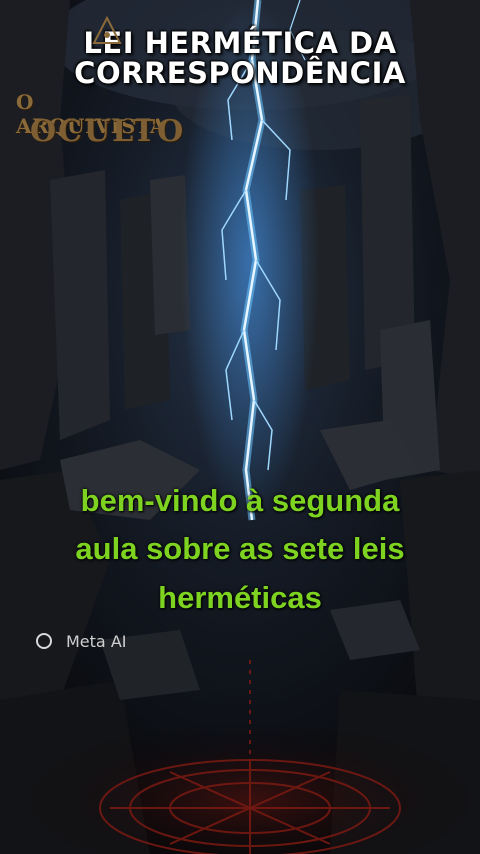 The height and width of the screenshot is (854, 480). Describe the element at coordinates (240, 500) in the screenshot. I see `caption-line-1: bem-vindo à segunda` at that location.